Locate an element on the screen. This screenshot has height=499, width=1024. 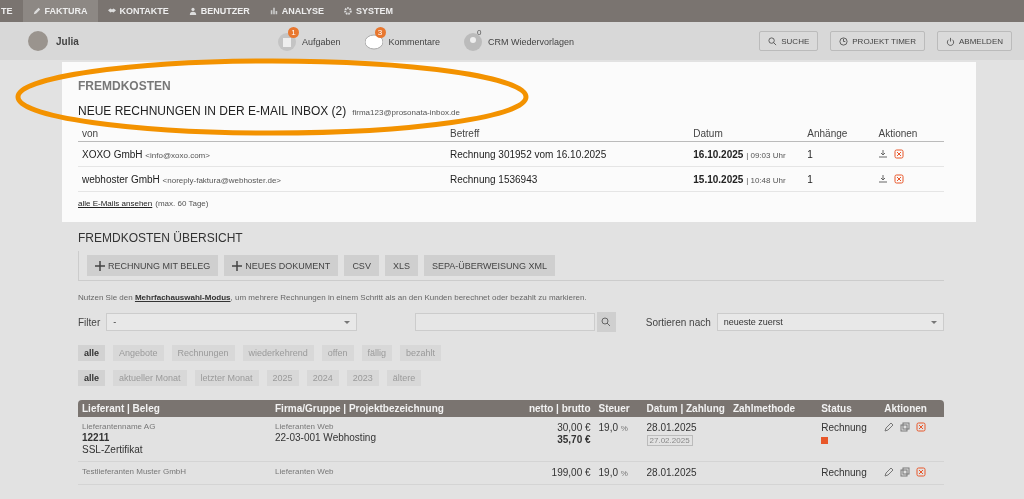
gross-amount: 35,70 € is located at coordinates (573, 439).